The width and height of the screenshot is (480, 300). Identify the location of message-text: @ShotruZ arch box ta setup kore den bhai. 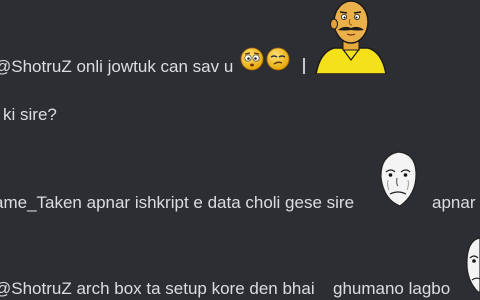
(157, 288).